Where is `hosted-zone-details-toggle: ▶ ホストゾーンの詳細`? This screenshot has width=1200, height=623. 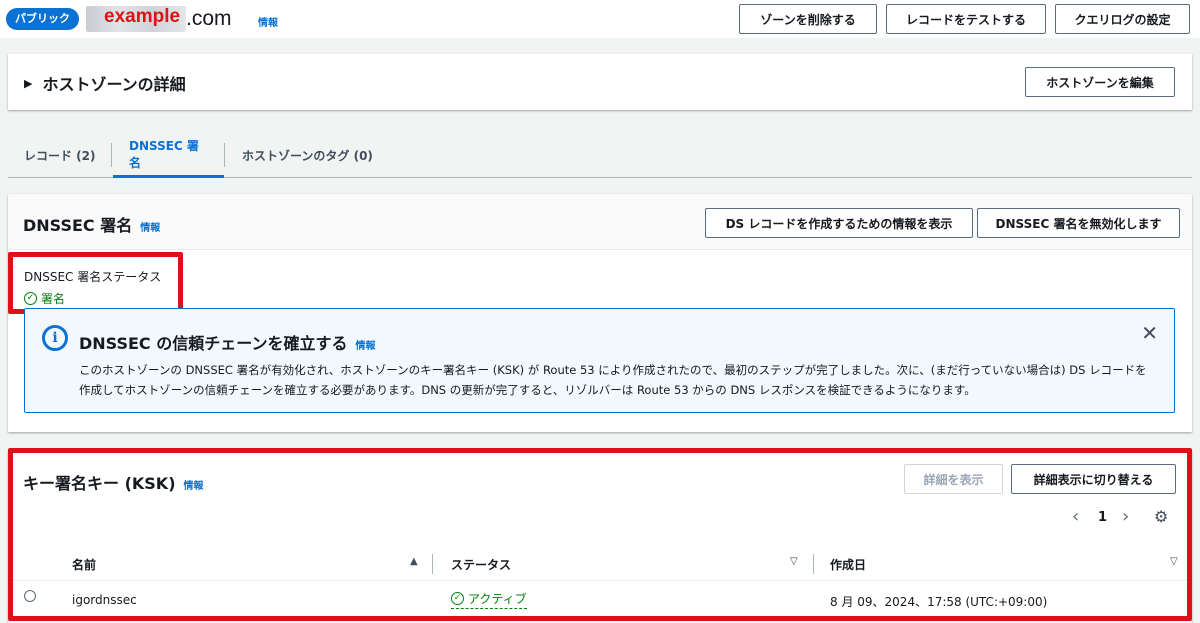 hosted-zone-details-toggle: ▶ ホストゾーンの詳細 is located at coordinates (105, 83).